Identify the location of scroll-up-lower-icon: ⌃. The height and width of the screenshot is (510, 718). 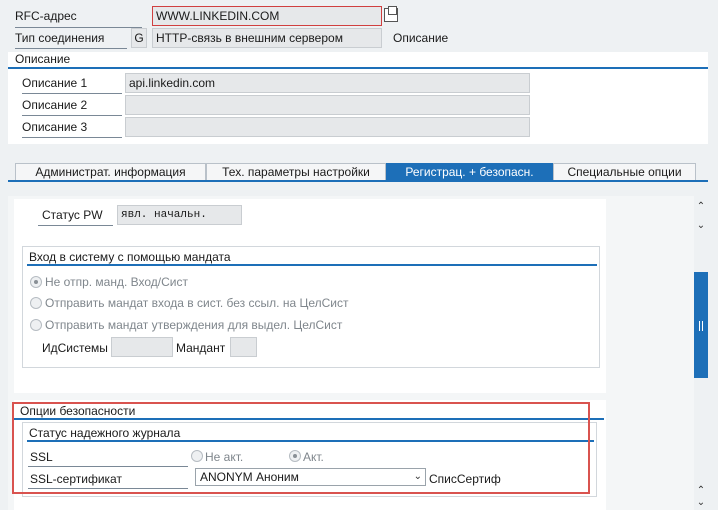
(701, 491).